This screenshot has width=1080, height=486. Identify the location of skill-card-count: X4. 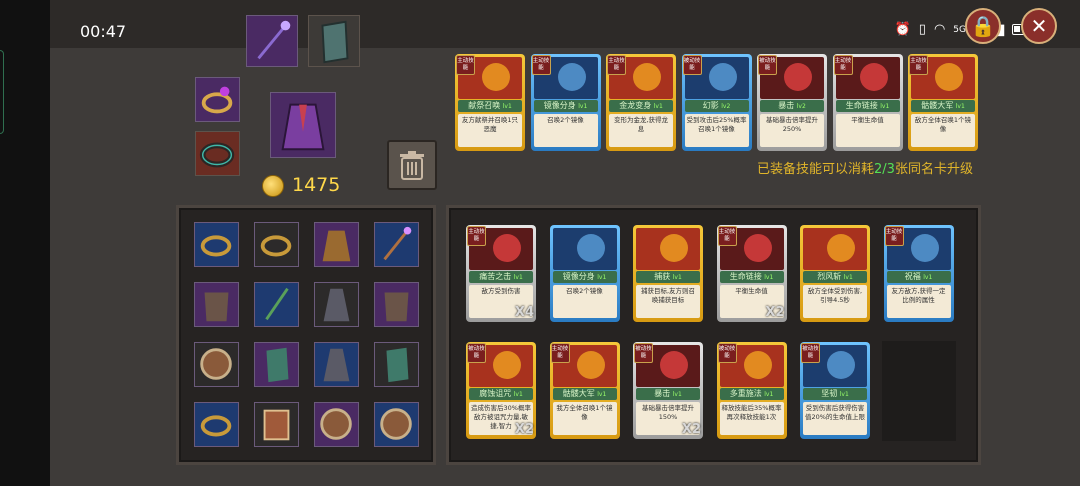
(524, 312).